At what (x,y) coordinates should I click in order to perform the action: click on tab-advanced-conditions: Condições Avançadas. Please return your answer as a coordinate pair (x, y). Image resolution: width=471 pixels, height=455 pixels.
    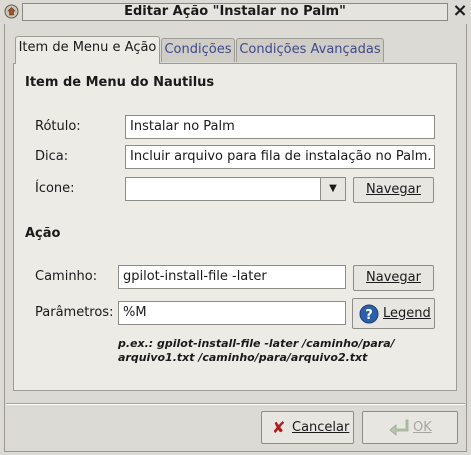
    Looking at the image, I should click on (310, 50).